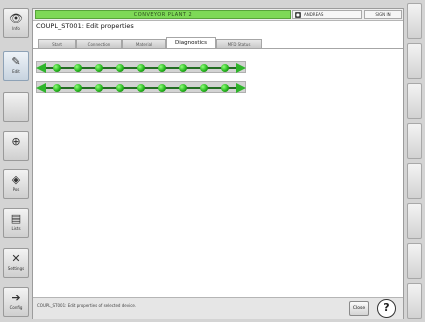 Image resolution: width=425 pixels, height=322 pixels. What do you see at coordinates (16, 28) in the screenshot?
I see `sidebar-item-label: Info` at bounding box center [16, 28].